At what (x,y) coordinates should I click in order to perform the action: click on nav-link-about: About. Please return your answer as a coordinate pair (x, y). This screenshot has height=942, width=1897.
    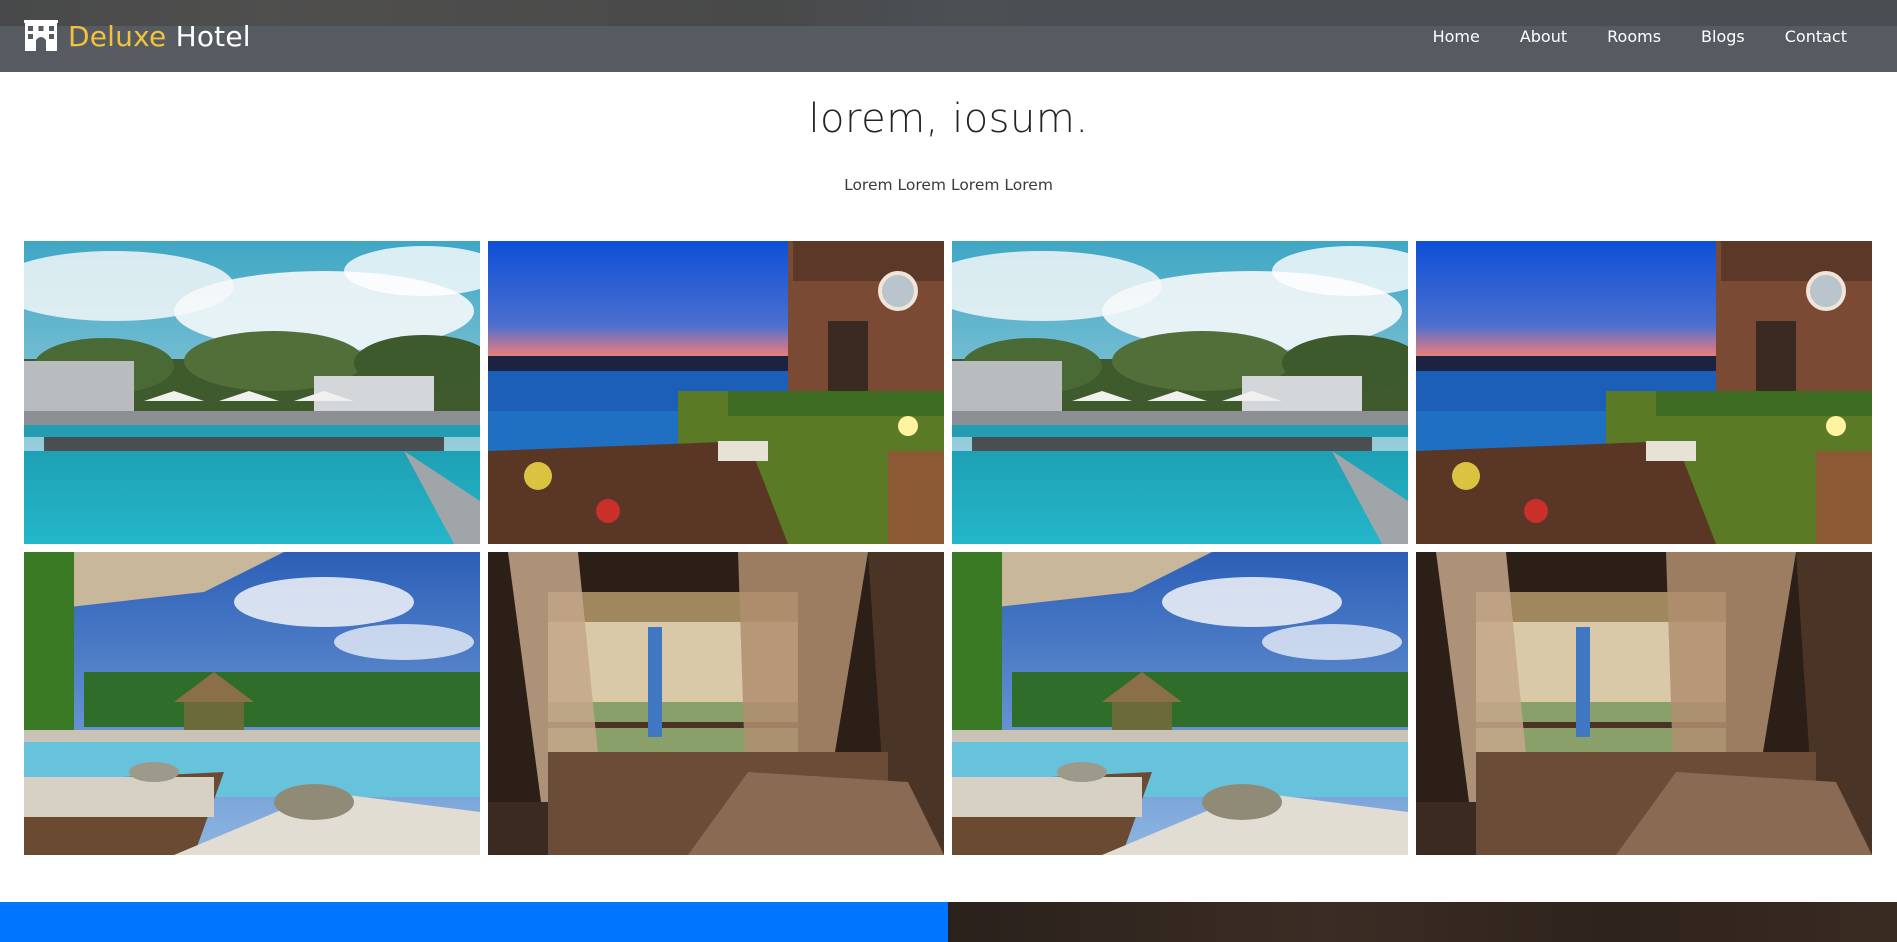
    Looking at the image, I should click on (1543, 36).